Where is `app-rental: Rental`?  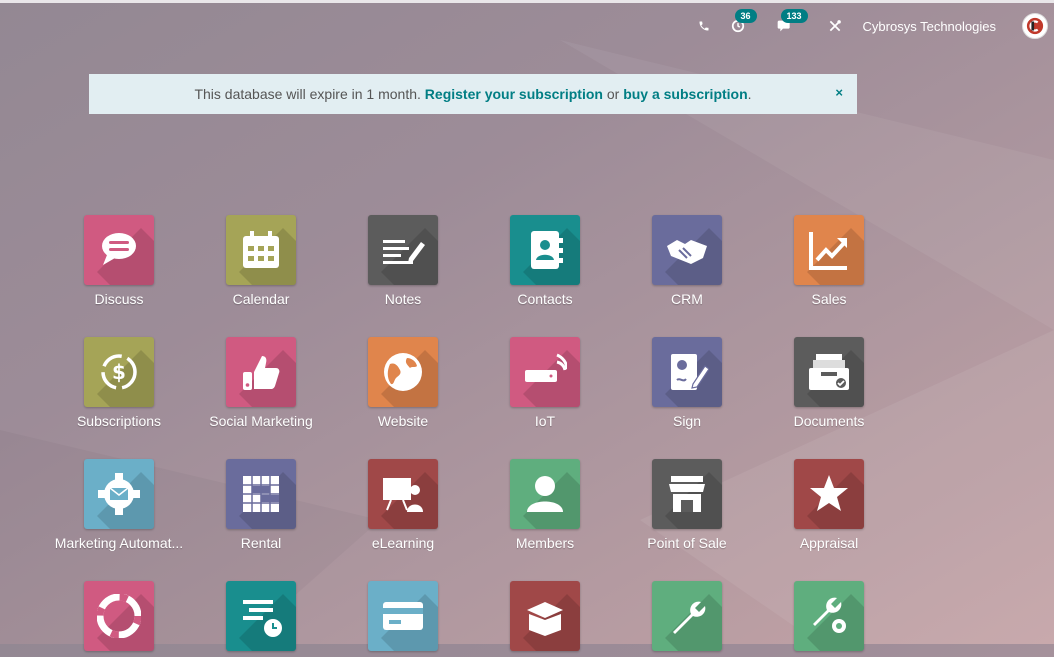
app-rental: Rental is located at coordinates (261, 505).